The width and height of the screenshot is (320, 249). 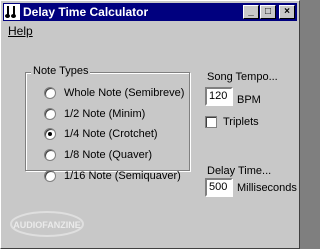 What do you see at coordinates (12, 12) in the screenshot?
I see `music-note-icon` at bounding box center [12, 12].